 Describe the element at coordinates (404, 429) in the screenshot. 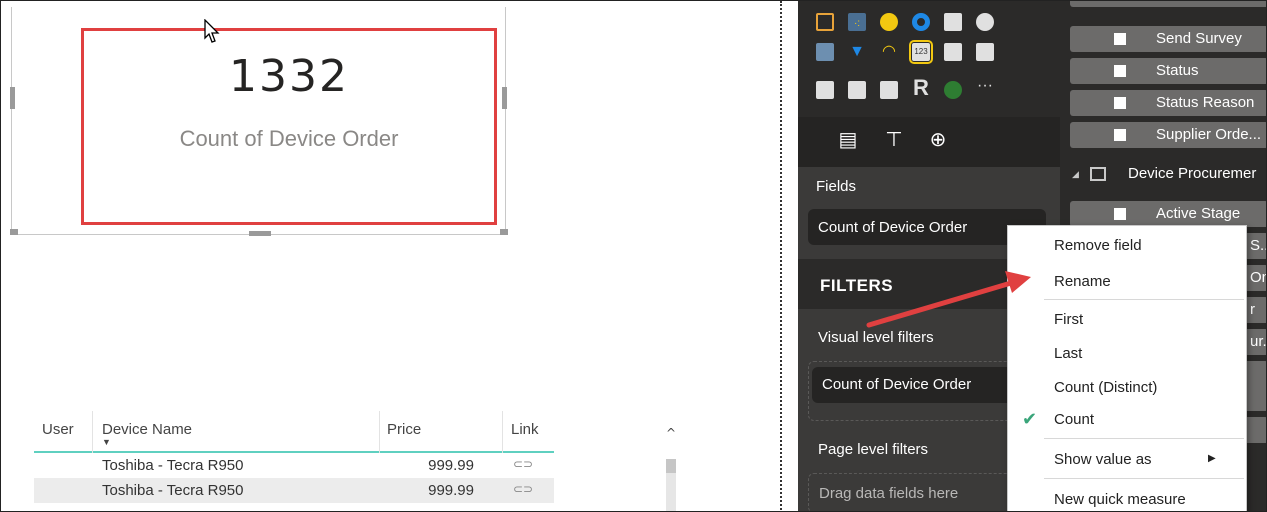

I see `column-header-price: Price` at that location.